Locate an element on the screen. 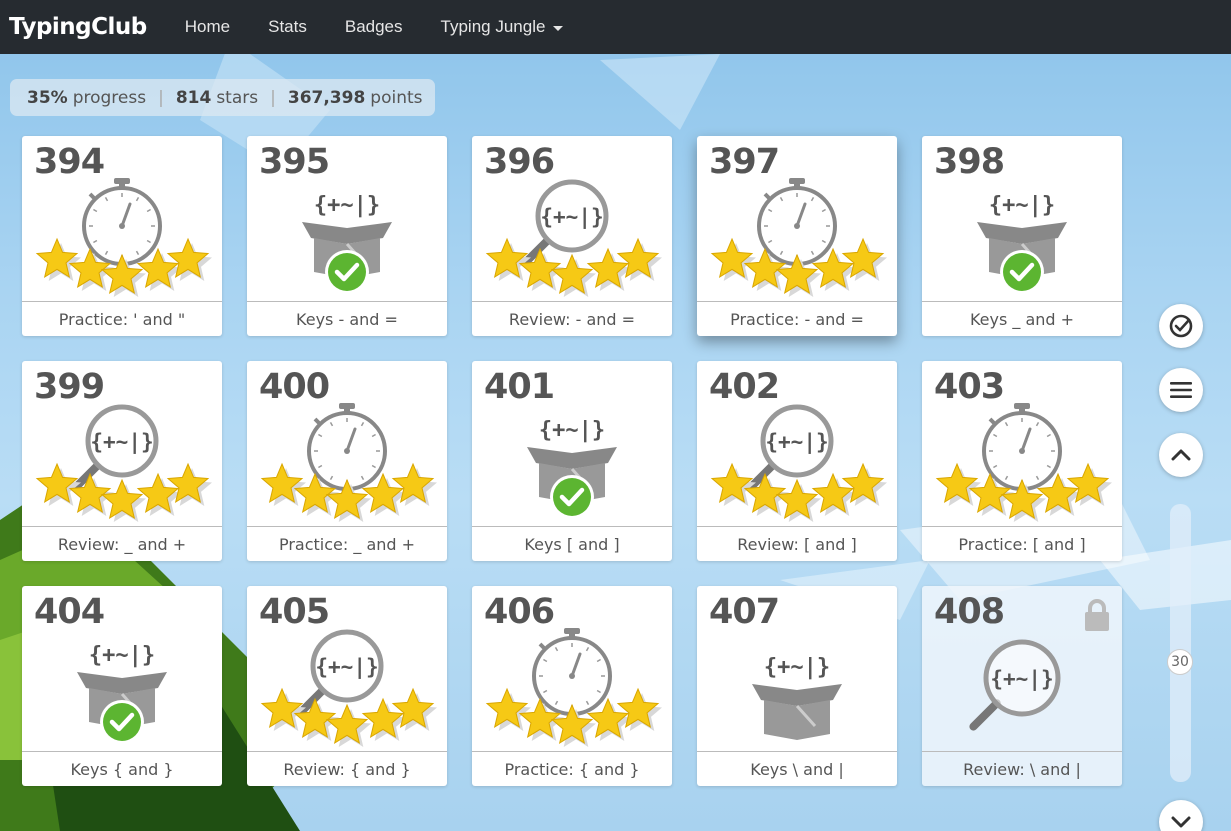  lesson-number: 398 is located at coordinates (969, 162).